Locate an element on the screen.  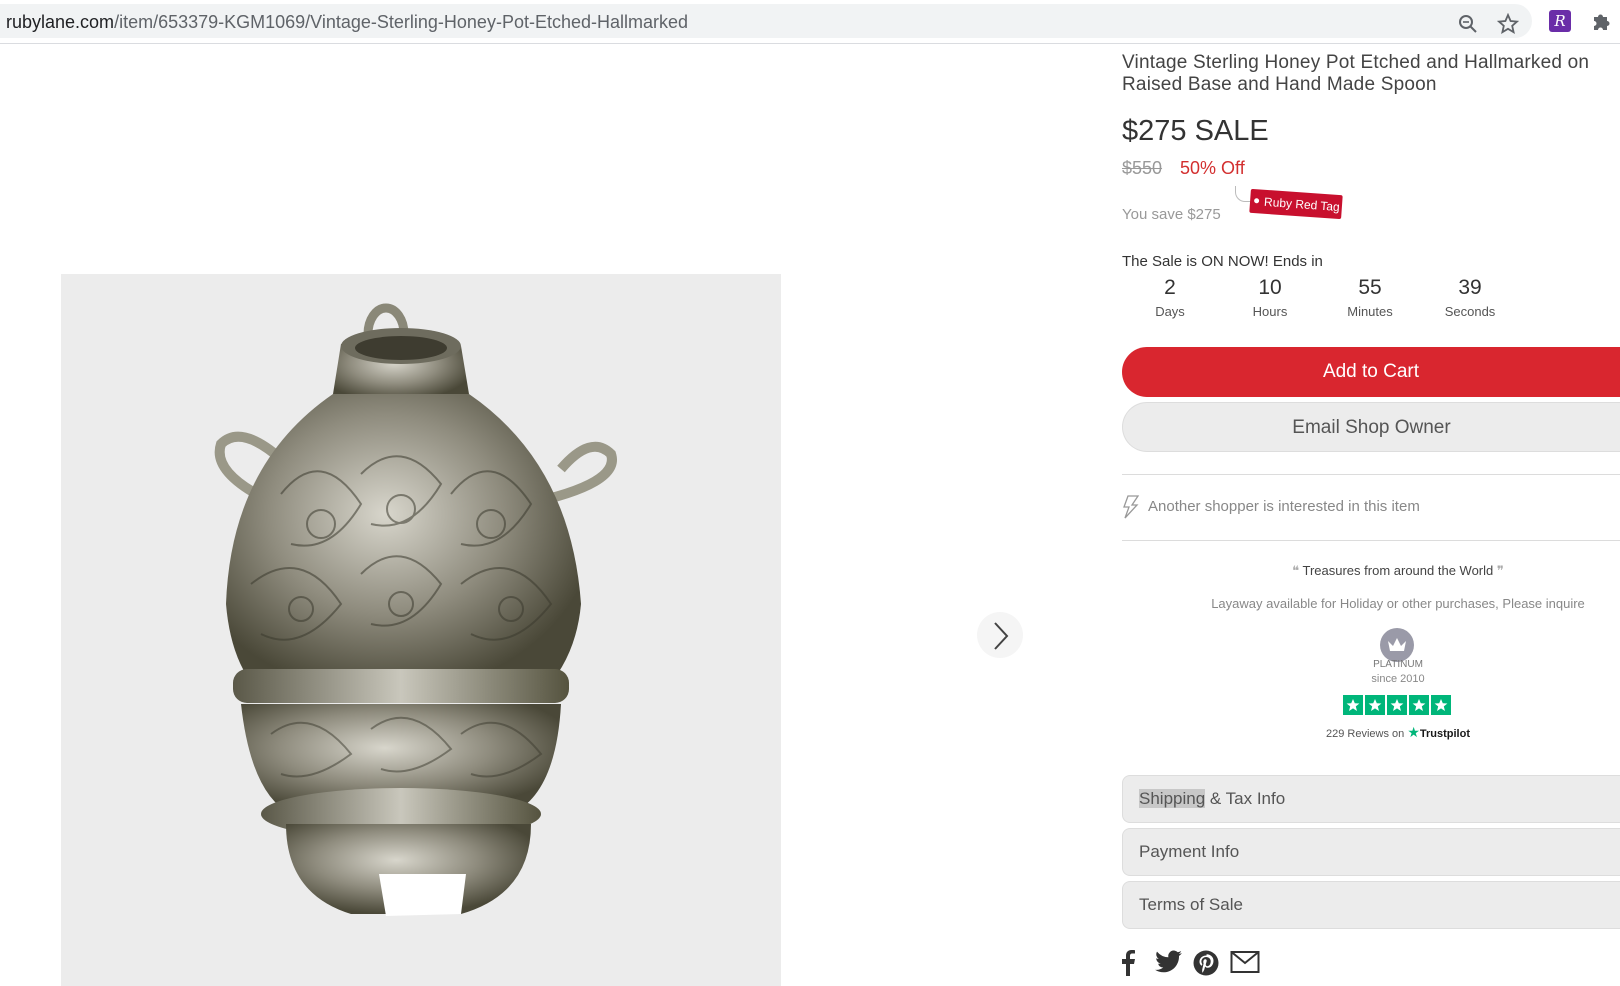
add-to-cart-button: Add to Cart is located at coordinates (1371, 372).